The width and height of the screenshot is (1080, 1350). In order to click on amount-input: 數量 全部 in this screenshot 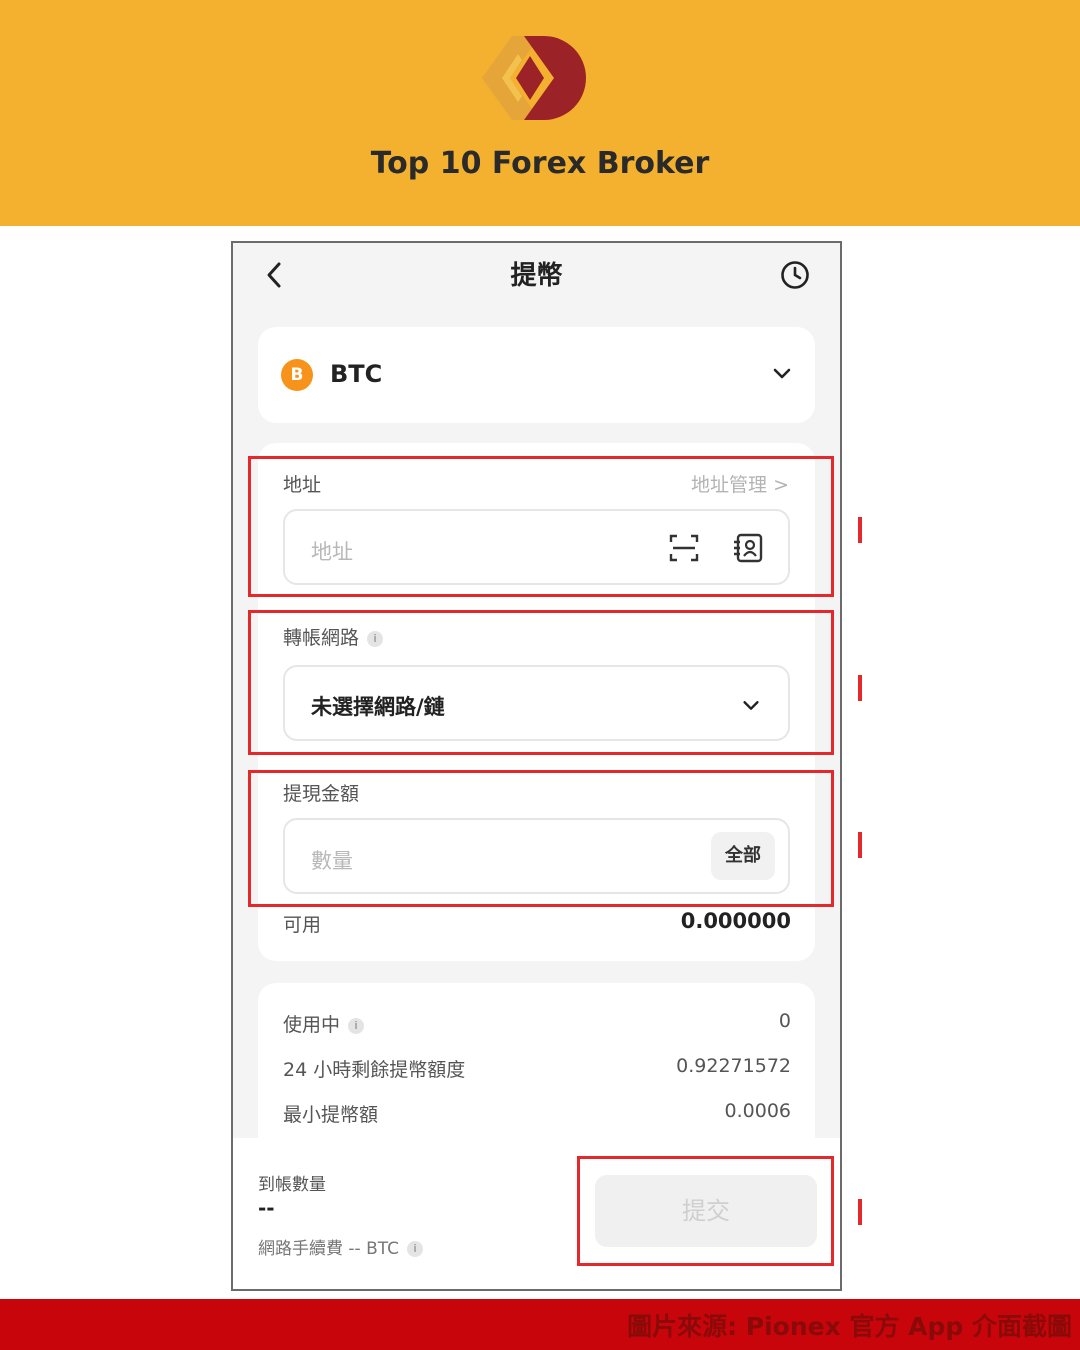, I will do `click(536, 856)`.